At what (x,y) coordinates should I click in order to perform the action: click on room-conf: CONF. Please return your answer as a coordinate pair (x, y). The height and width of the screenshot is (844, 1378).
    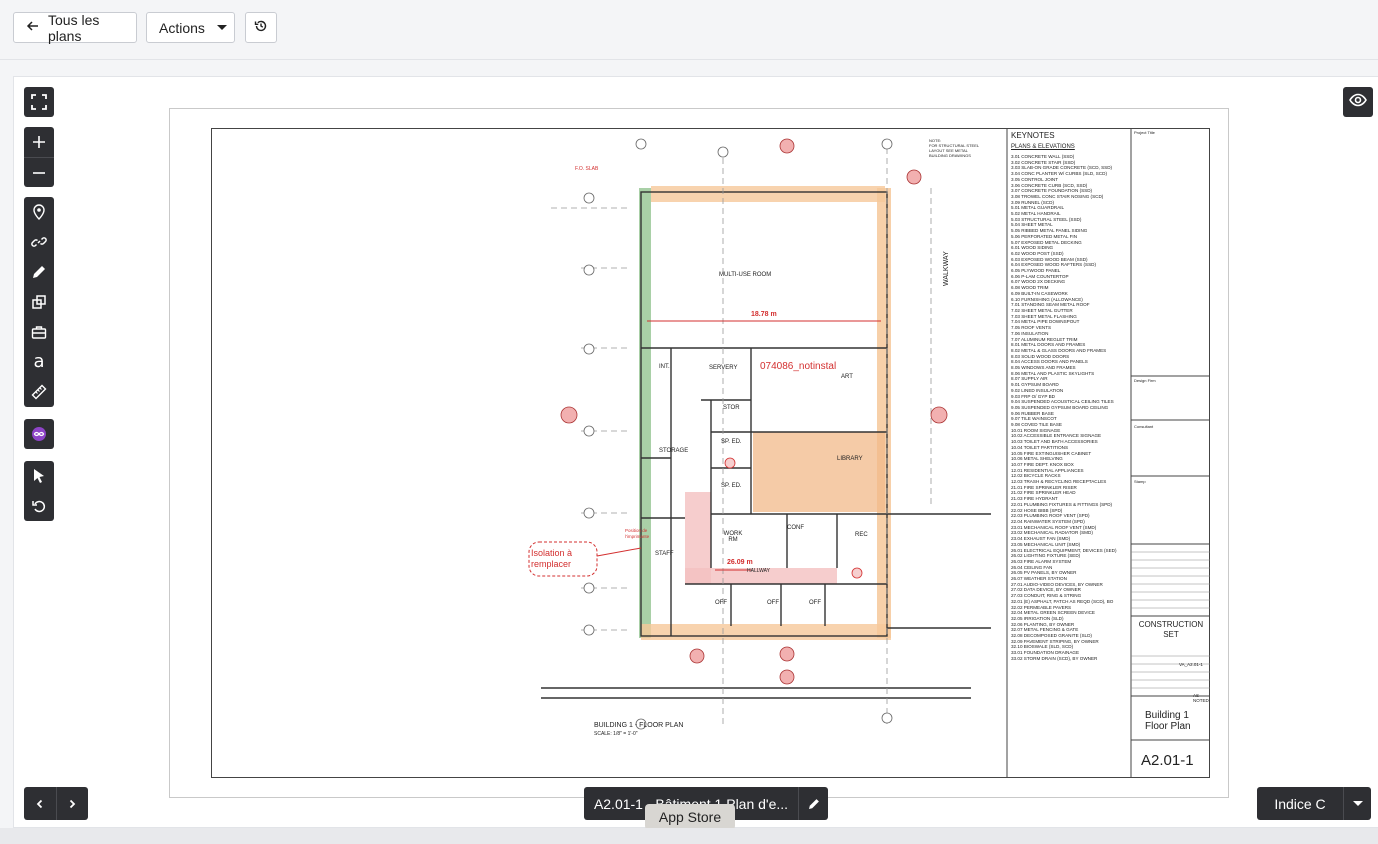
    Looking at the image, I should click on (795, 528).